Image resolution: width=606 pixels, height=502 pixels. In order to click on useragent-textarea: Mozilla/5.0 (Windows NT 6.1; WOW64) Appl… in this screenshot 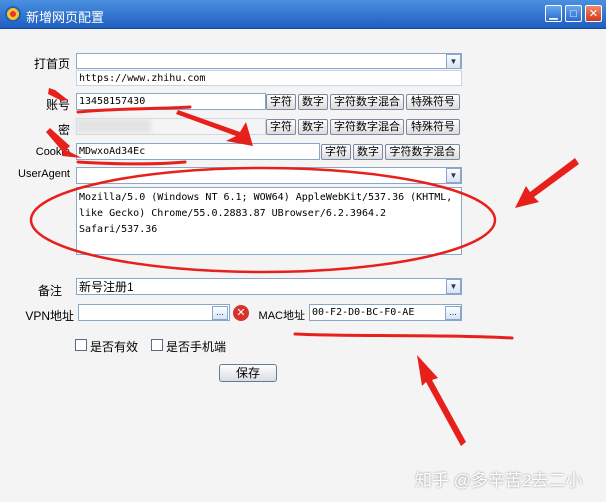, I will do `click(269, 221)`.